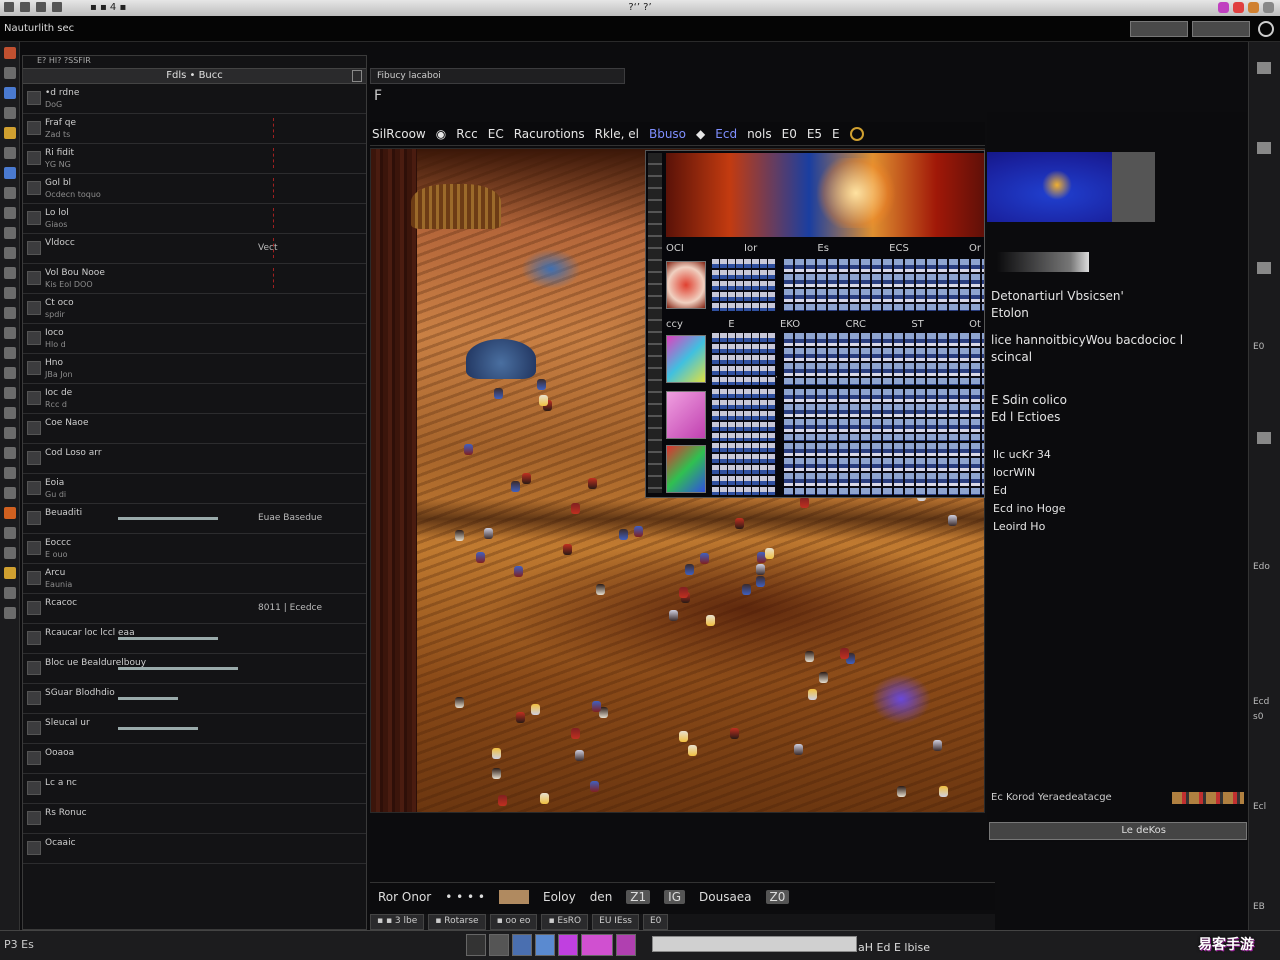 Image resolution: width=1280 pixels, height=960 pixels. I want to click on brush-tool-icon, so click(9, 133).